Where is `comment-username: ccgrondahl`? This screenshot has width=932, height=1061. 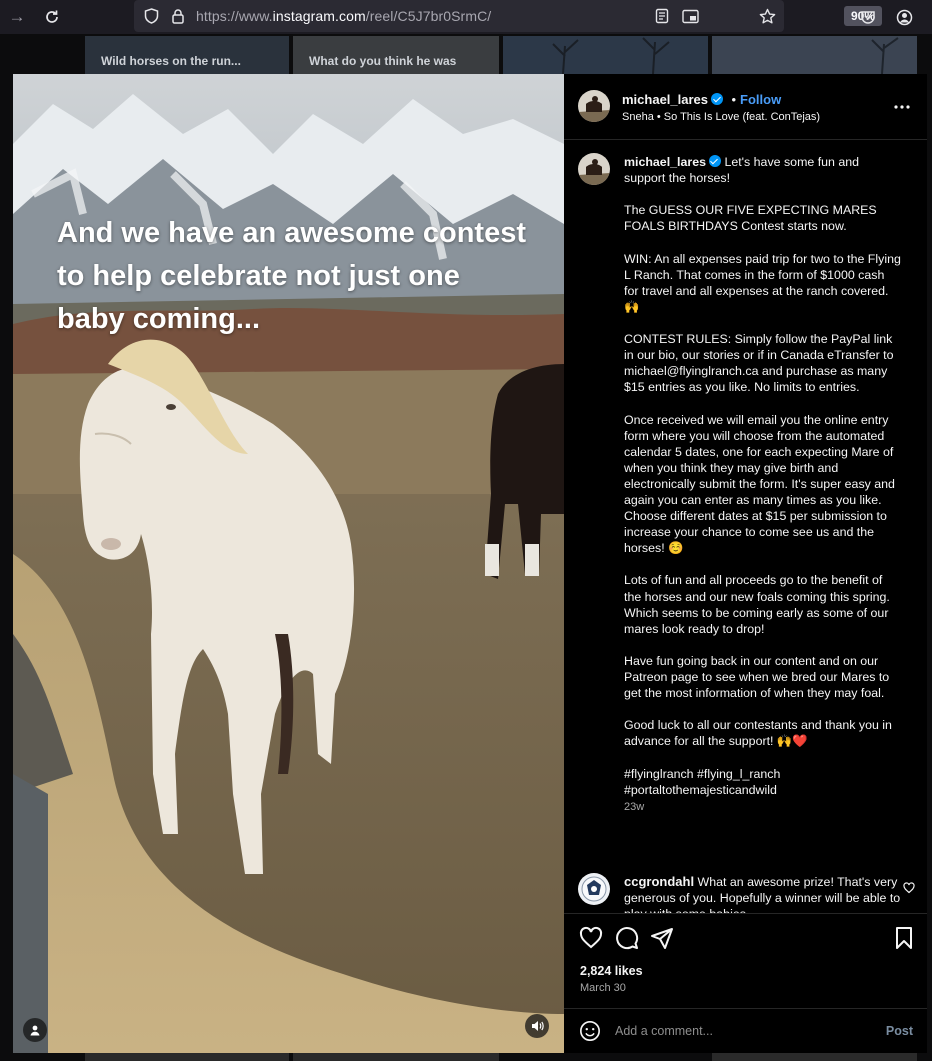
comment-username: ccgrondahl is located at coordinates (659, 881).